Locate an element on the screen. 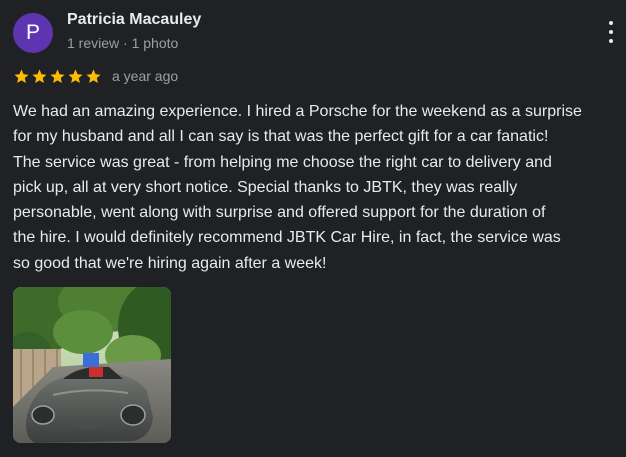  car-photo-image is located at coordinates (92, 365).